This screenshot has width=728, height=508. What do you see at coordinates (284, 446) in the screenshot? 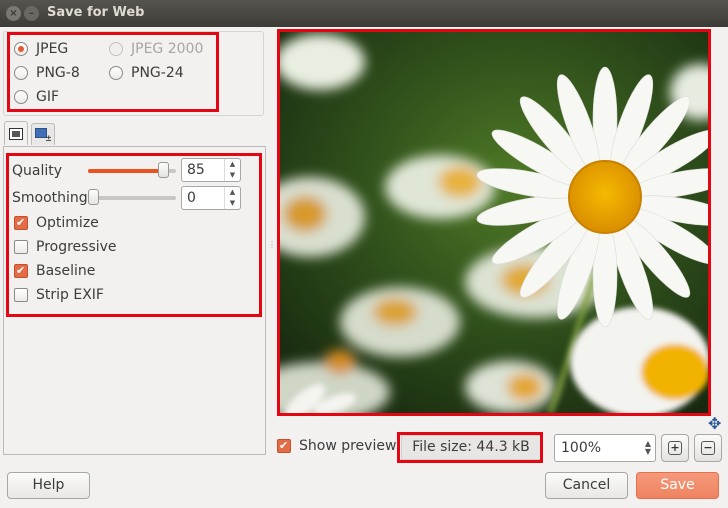
I see `checkbox` at bounding box center [284, 446].